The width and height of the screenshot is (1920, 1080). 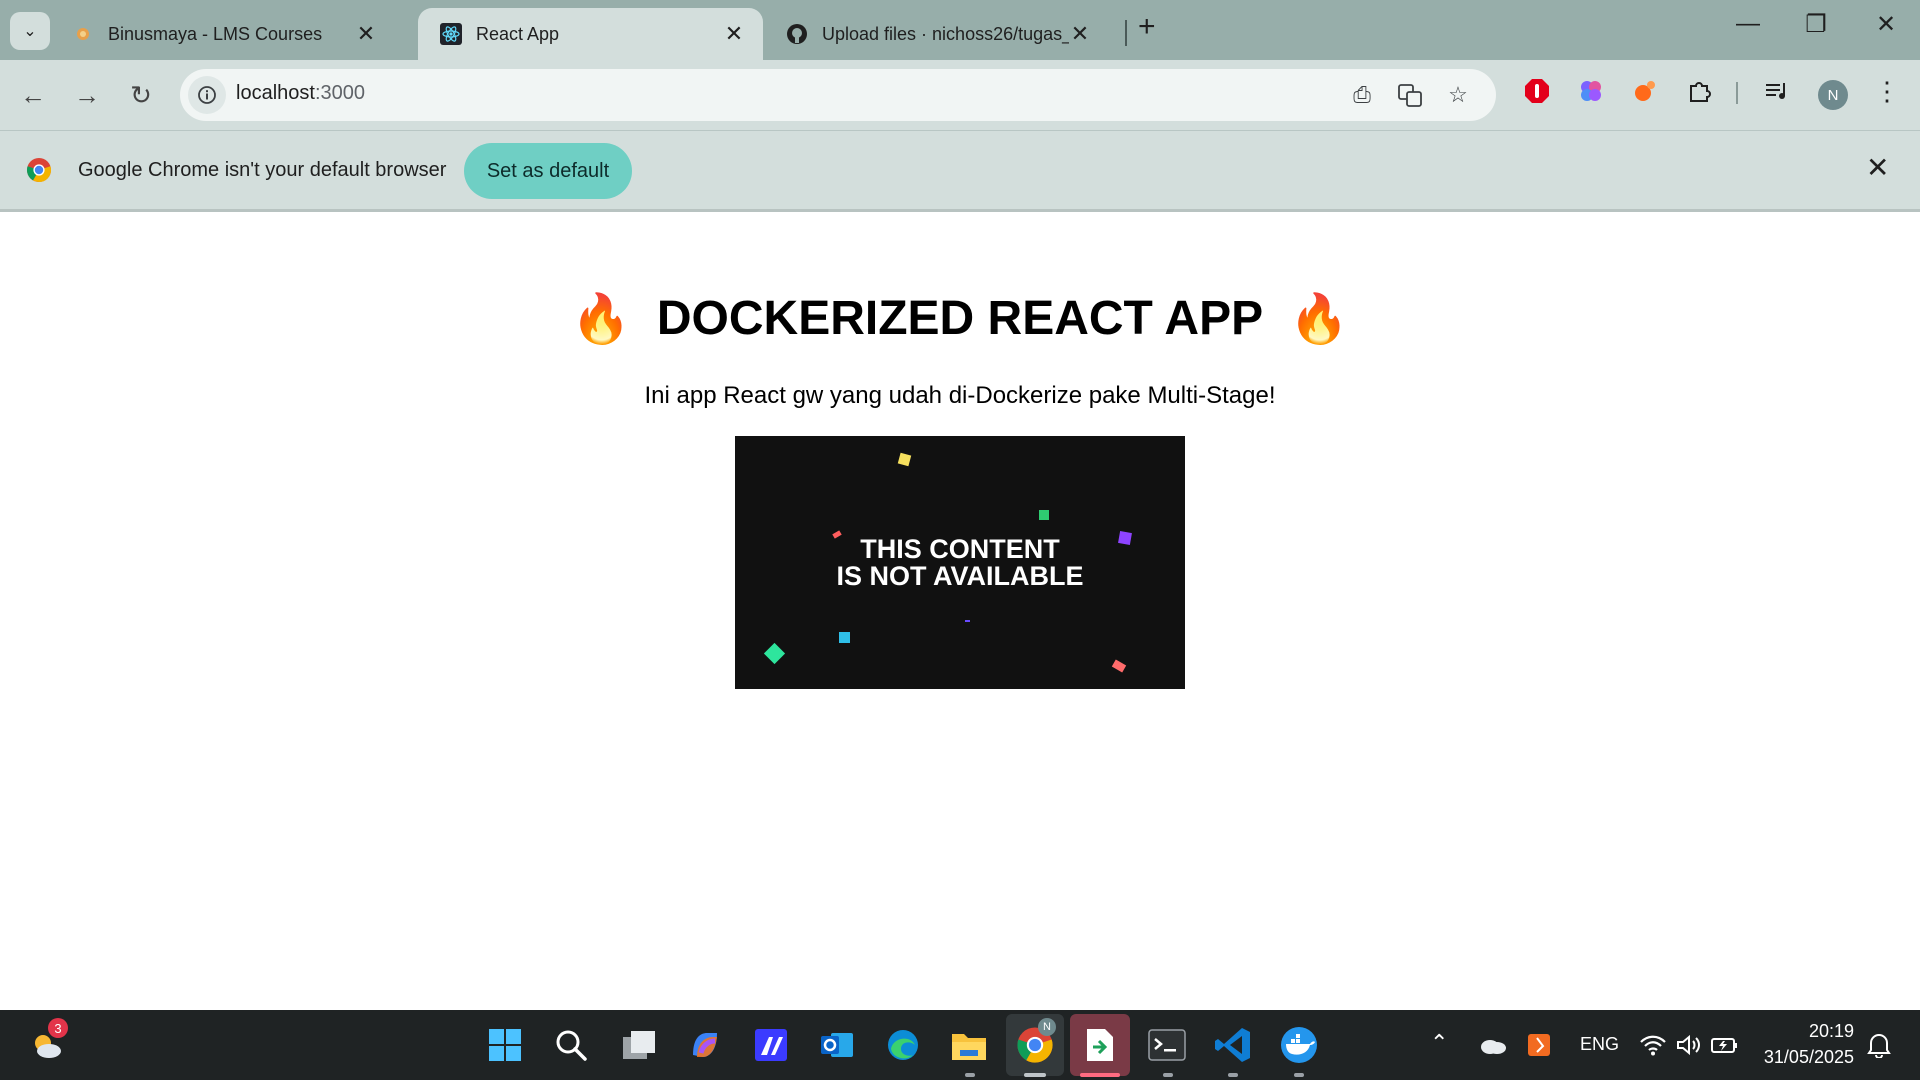 I want to click on system-clock: 20:19 31/05/2025, so click(x=1804, y=1044).